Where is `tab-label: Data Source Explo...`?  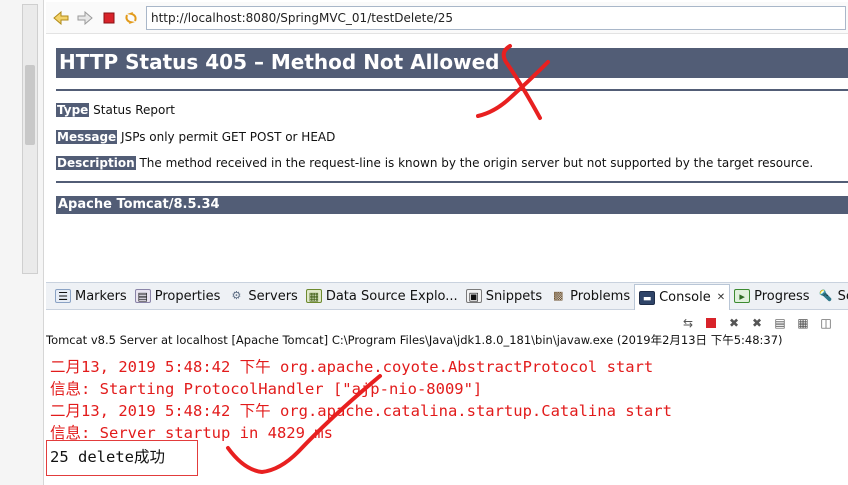
tab-label: Data Source Explo... is located at coordinates (391, 296).